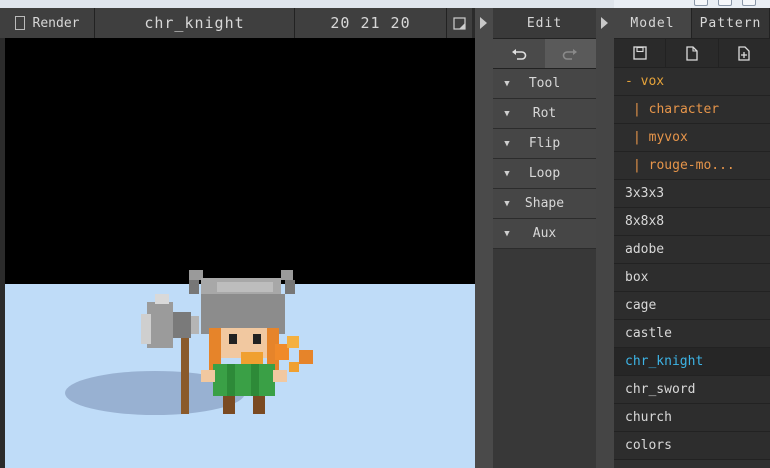 The height and width of the screenshot is (468, 770). What do you see at coordinates (692, 82) in the screenshot?
I see `folder-vox: - vox` at bounding box center [692, 82].